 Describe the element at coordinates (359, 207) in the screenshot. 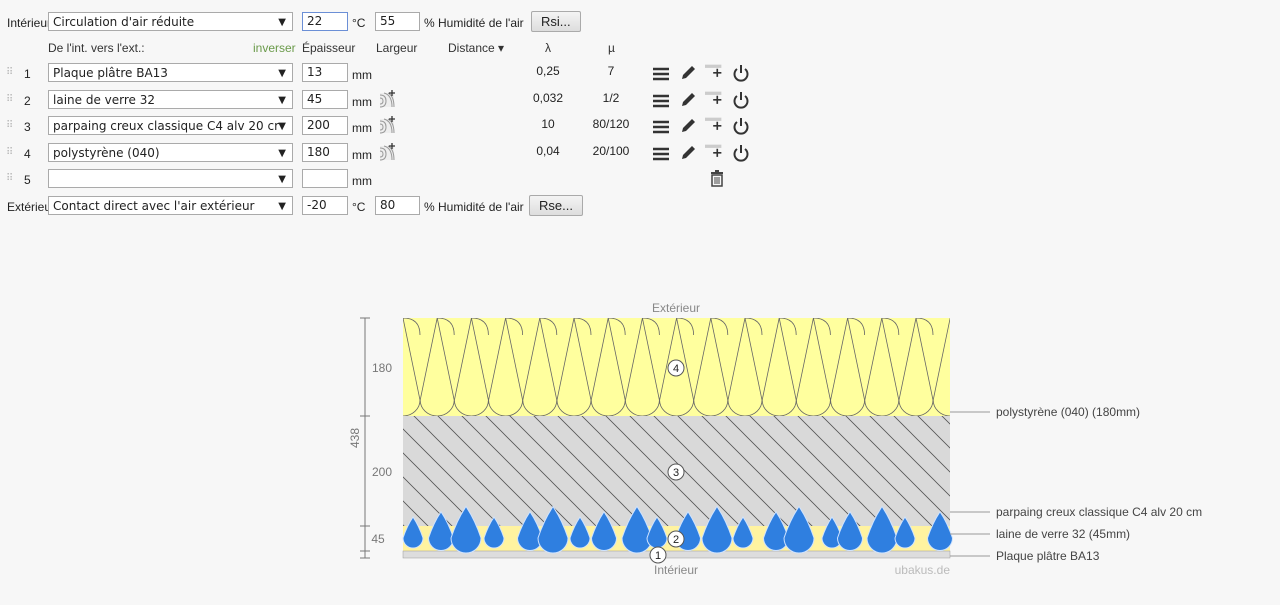

I see `exterior-temp-unit: °C` at that location.